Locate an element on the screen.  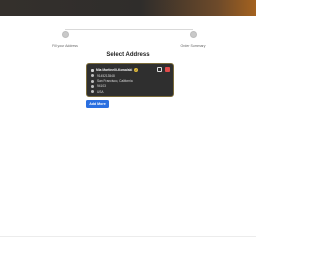
checkout-stepper: Fill your Address Order Summary is located at coordinates (128, 36).